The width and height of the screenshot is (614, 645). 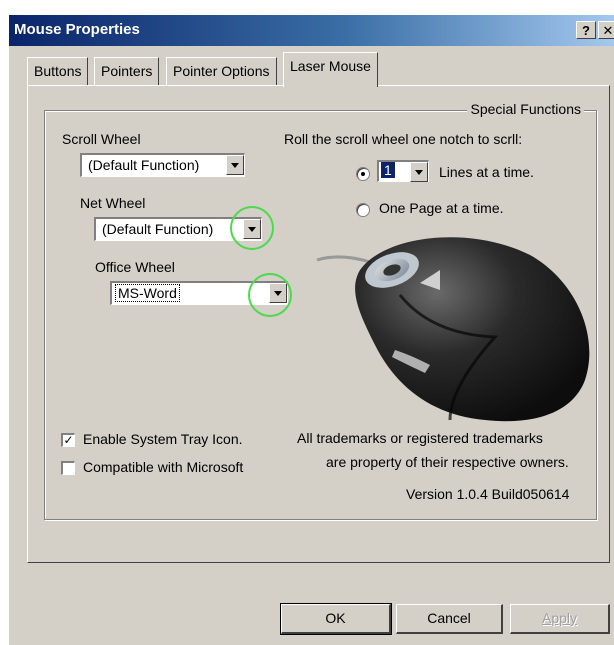 I want to click on title-bar: Mouse Properties ? ✕, so click(x=311, y=30).